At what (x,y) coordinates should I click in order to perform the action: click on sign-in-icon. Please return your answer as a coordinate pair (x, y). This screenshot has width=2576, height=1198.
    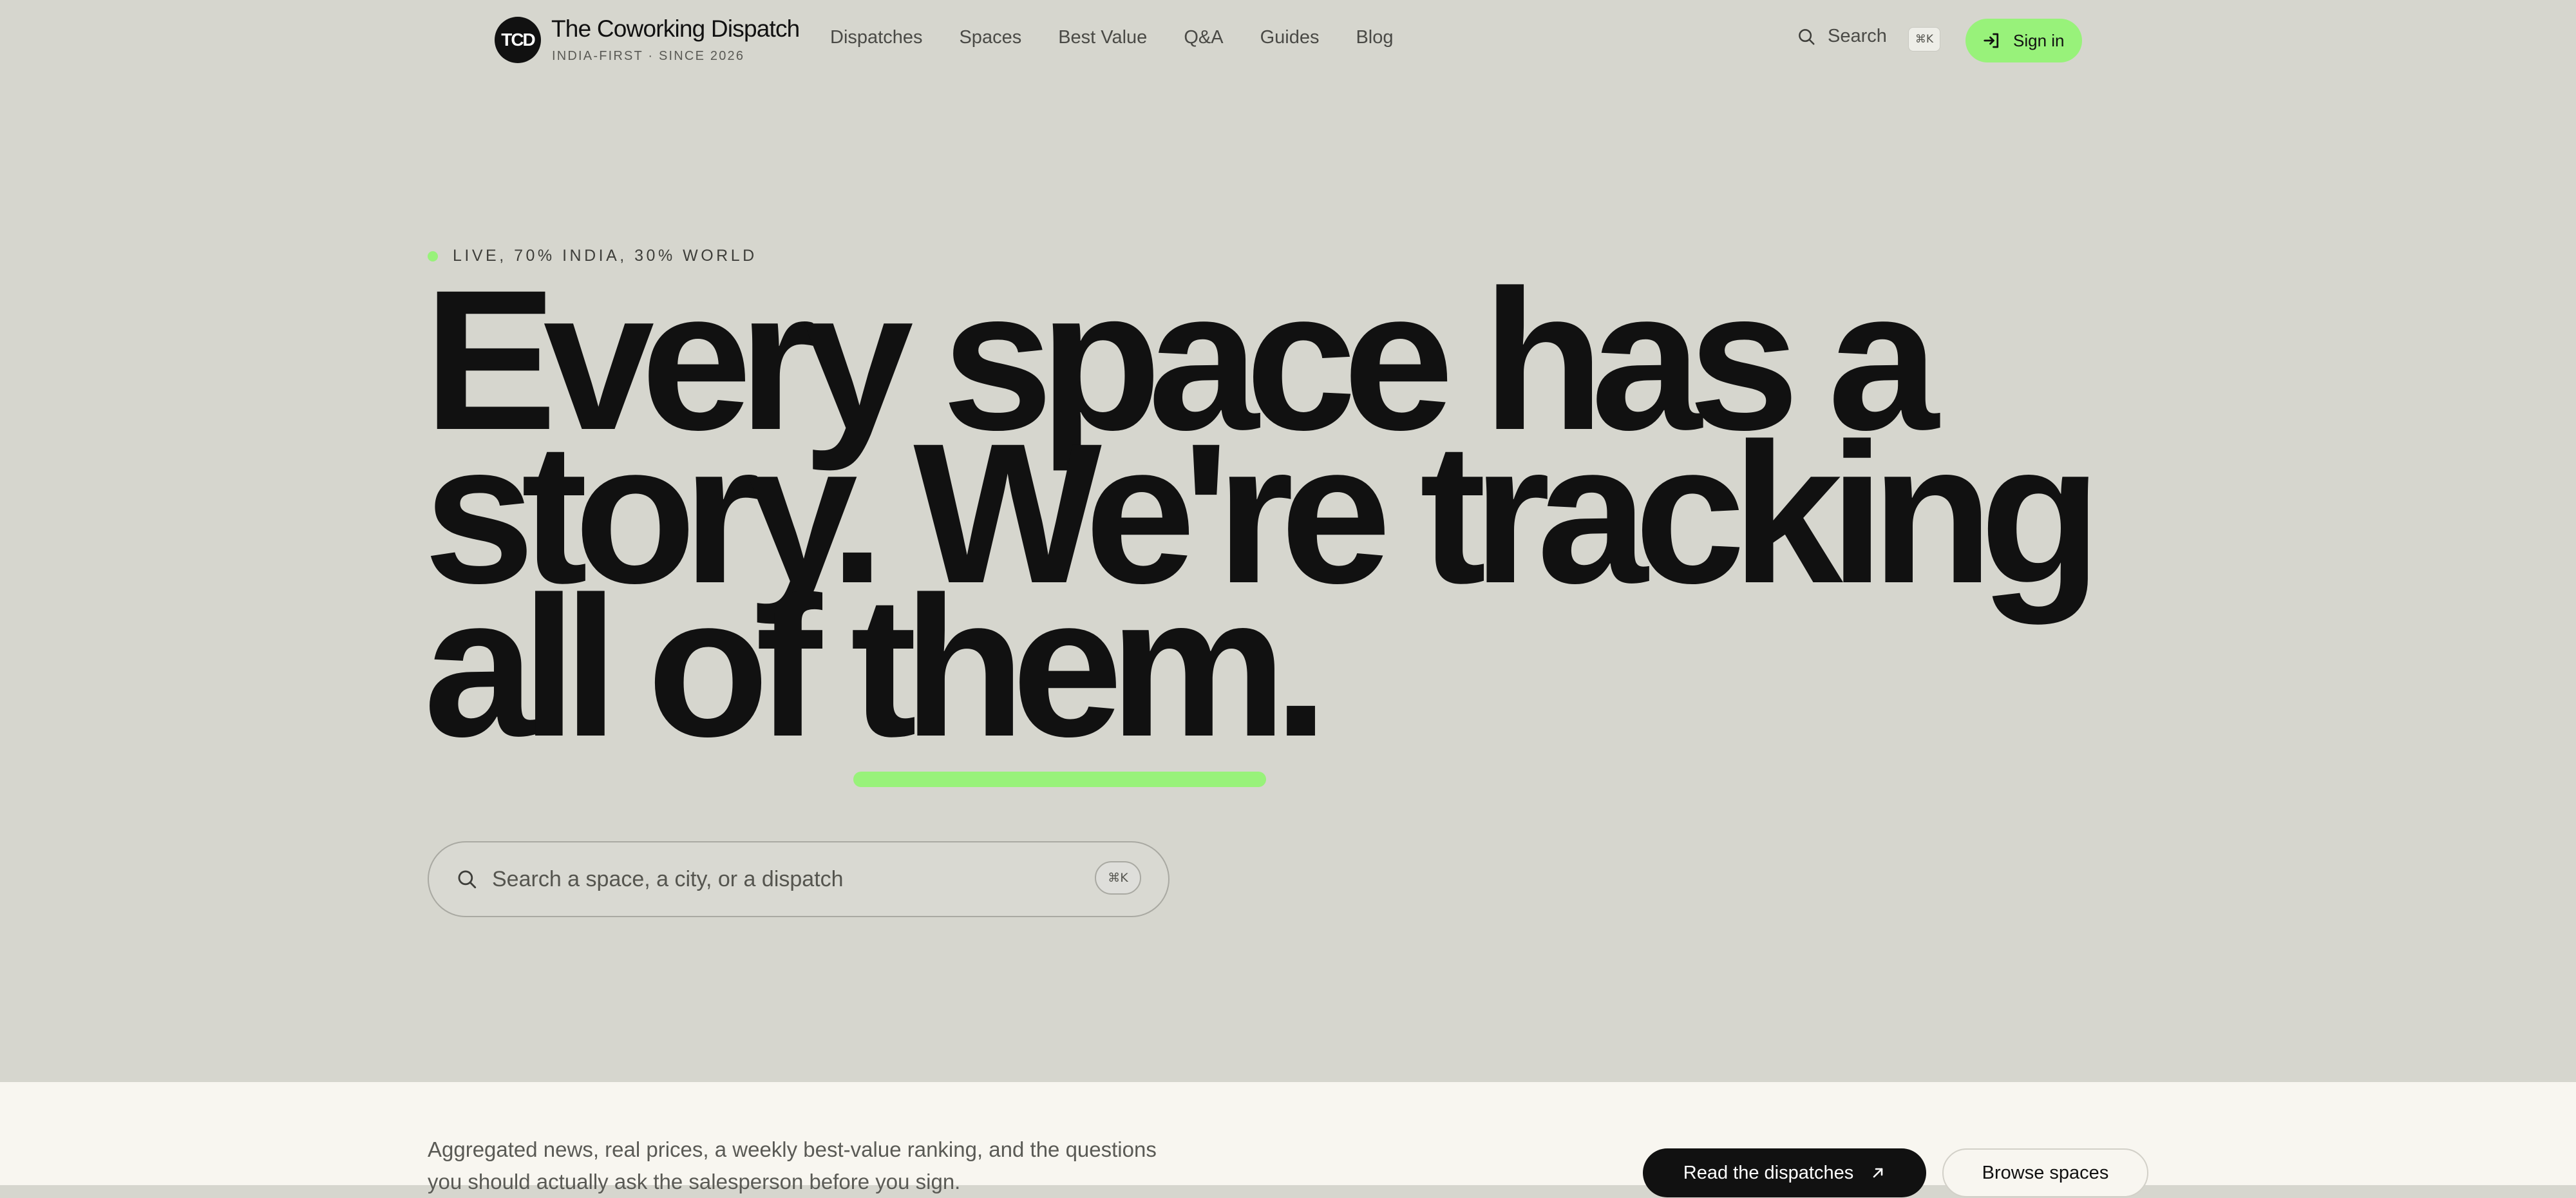
    Looking at the image, I should click on (1991, 40).